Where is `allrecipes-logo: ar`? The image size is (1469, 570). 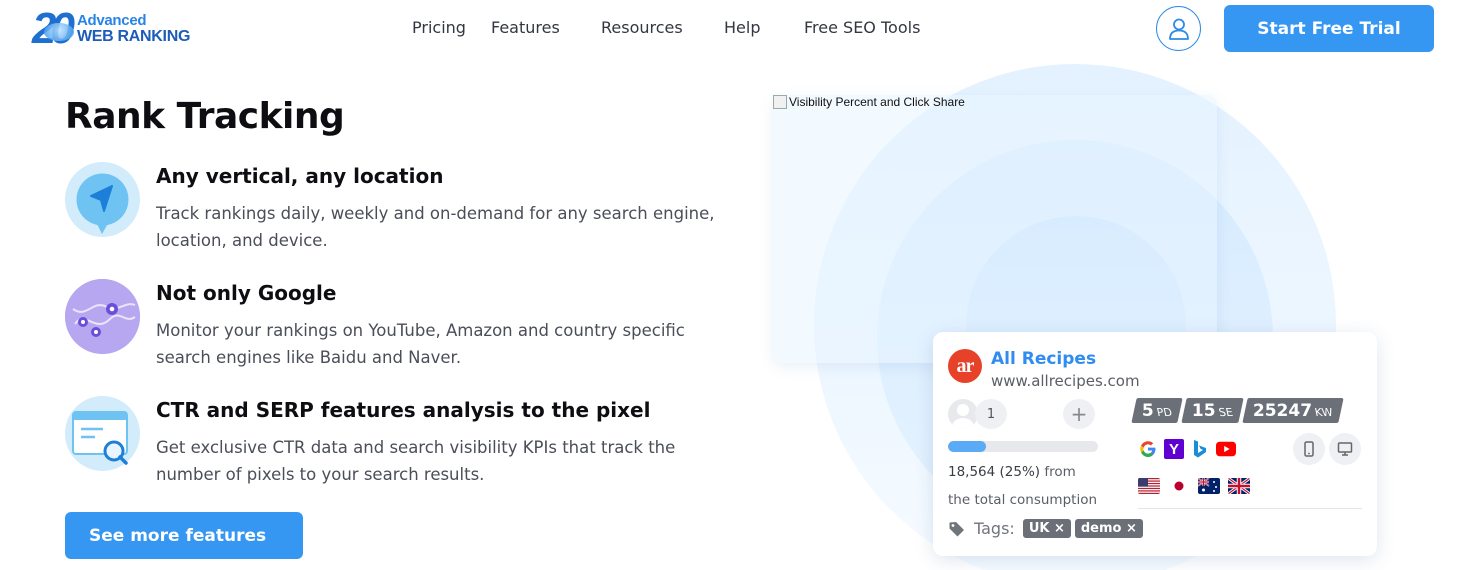
allrecipes-logo: ar is located at coordinates (965, 366).